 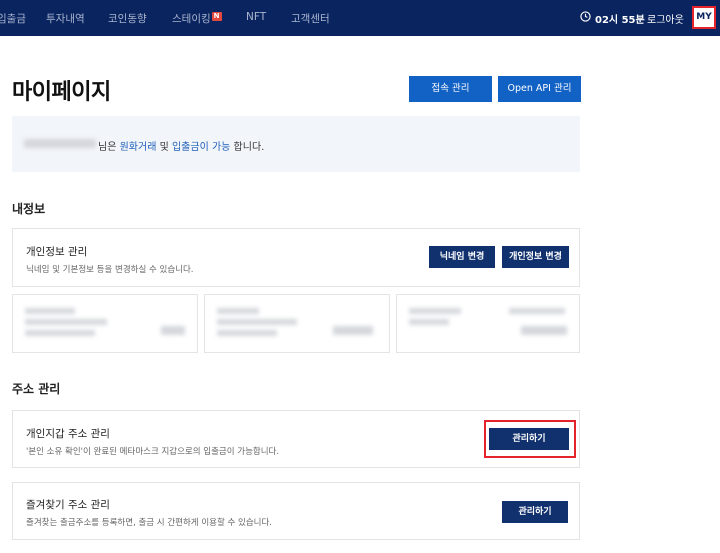 I want to click on account-status-notice: 님은 원화거래 및 입출금이 가능 합니다., so click(x=296, y=144).